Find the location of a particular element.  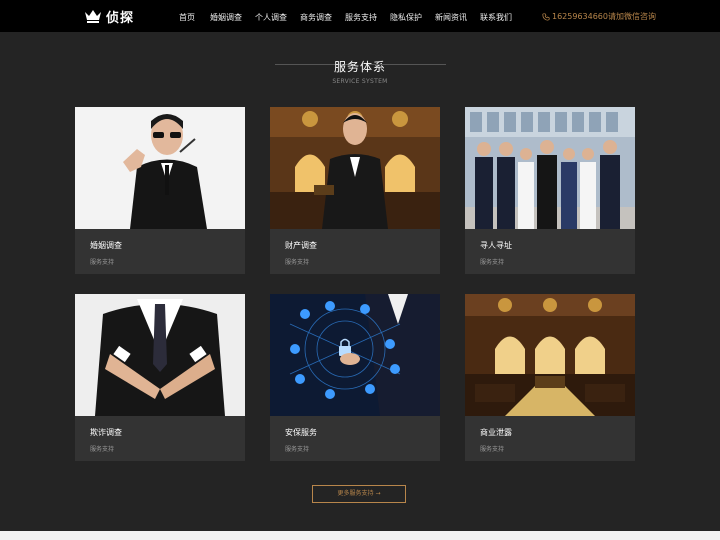

nav-home: 首页 is located at coordinates (187, 17).